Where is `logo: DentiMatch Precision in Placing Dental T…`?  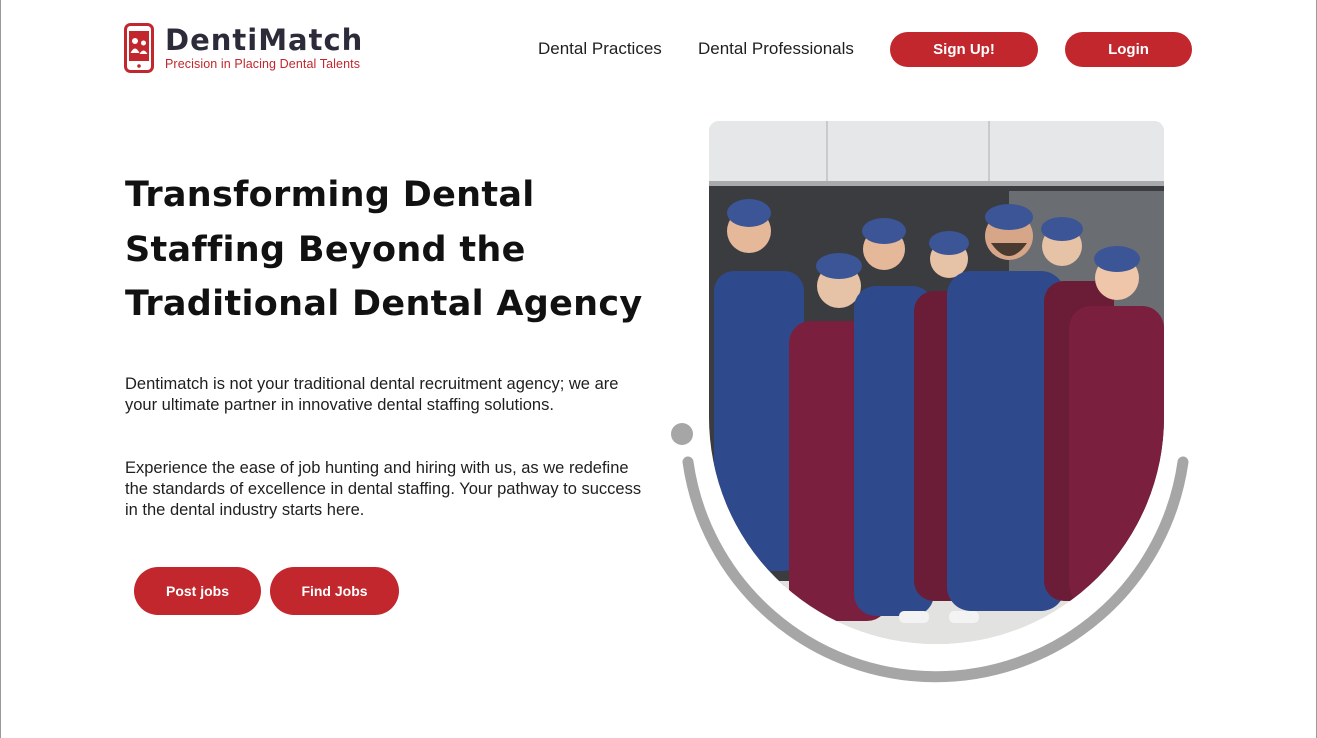 logo: DentiMatch Precision in Placing Dental T… is located at coordinates (243, 48).